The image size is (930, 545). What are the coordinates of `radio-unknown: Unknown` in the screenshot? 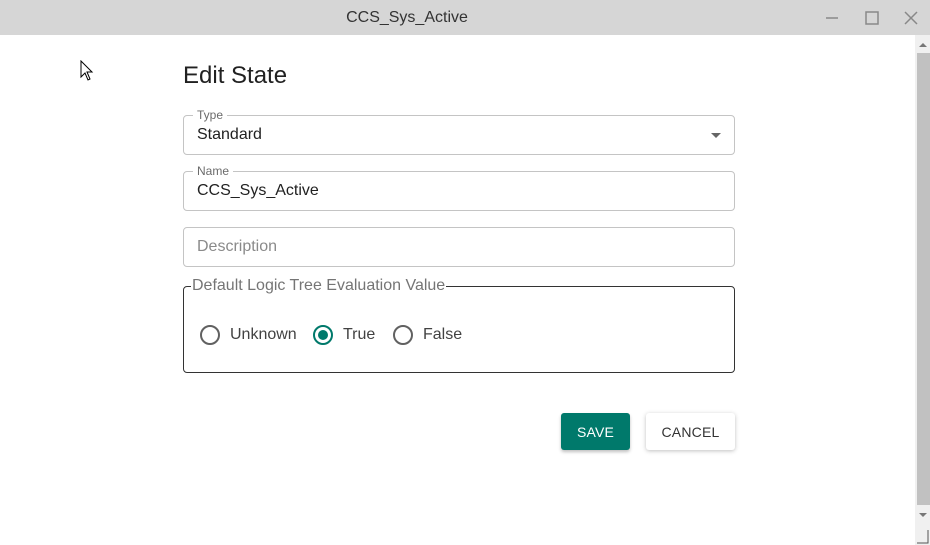 It's located at (248, 335).